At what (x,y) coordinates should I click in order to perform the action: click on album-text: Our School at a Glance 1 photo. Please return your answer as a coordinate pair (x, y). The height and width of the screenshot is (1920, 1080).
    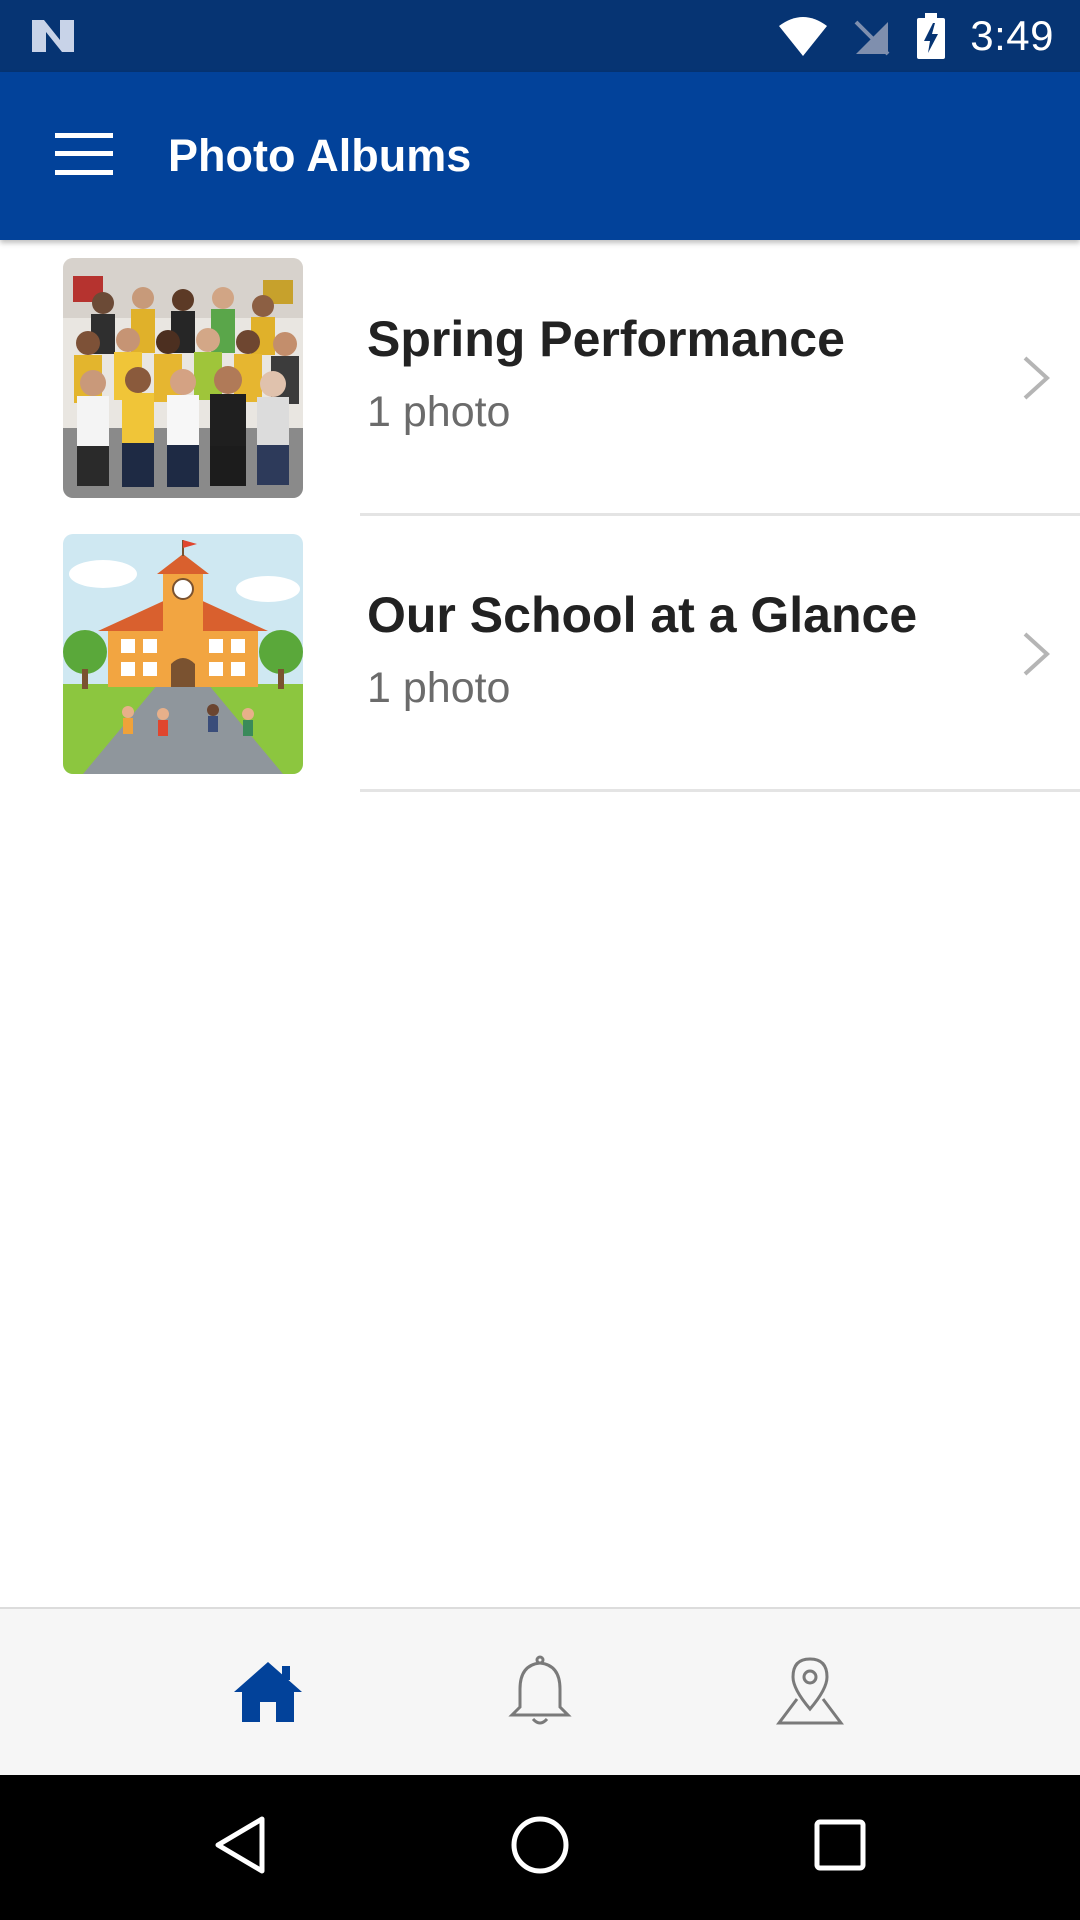
    Looking at the image, I should click on (642, 649).